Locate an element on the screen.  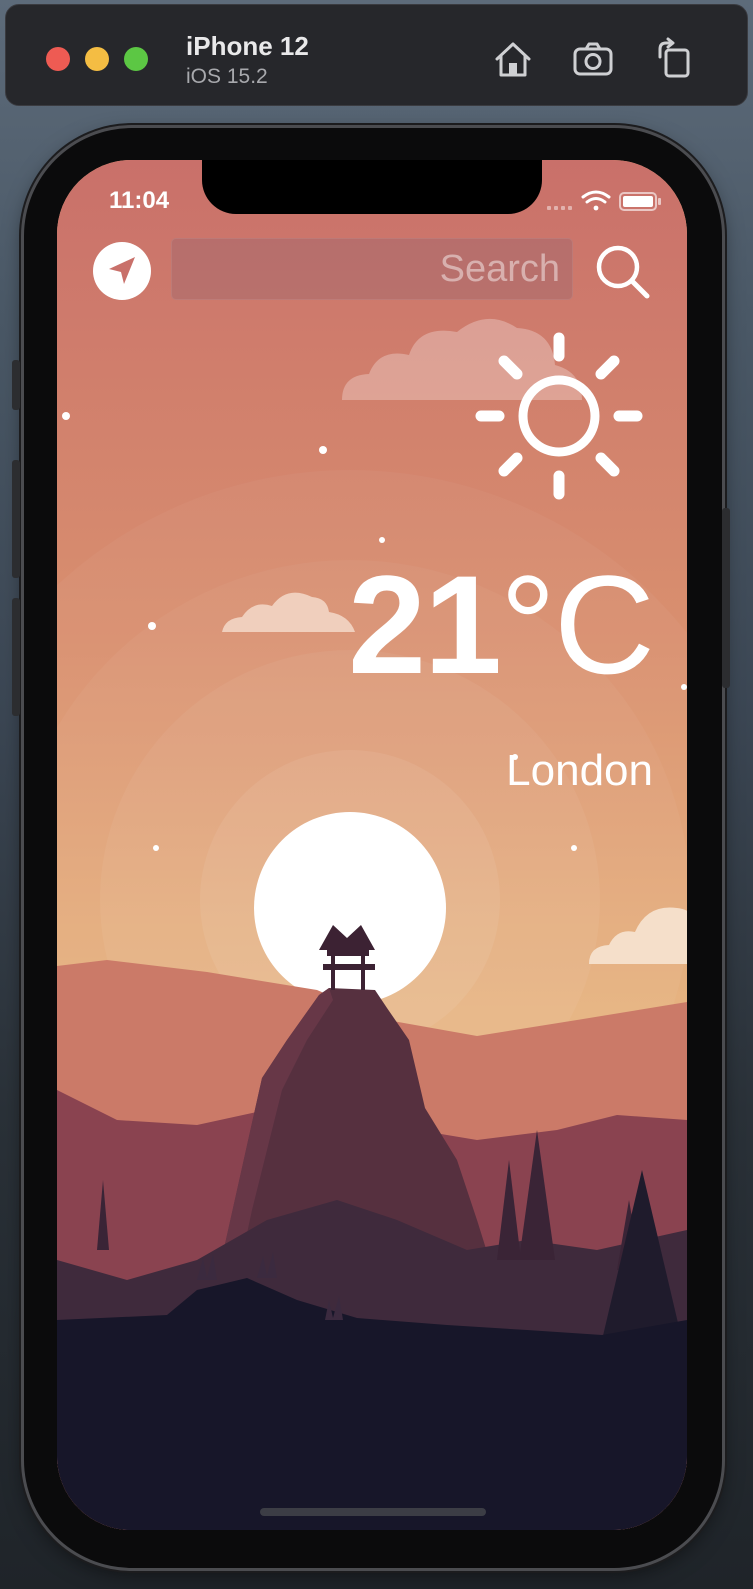
mute-switch is located at coordinates (16, 385).